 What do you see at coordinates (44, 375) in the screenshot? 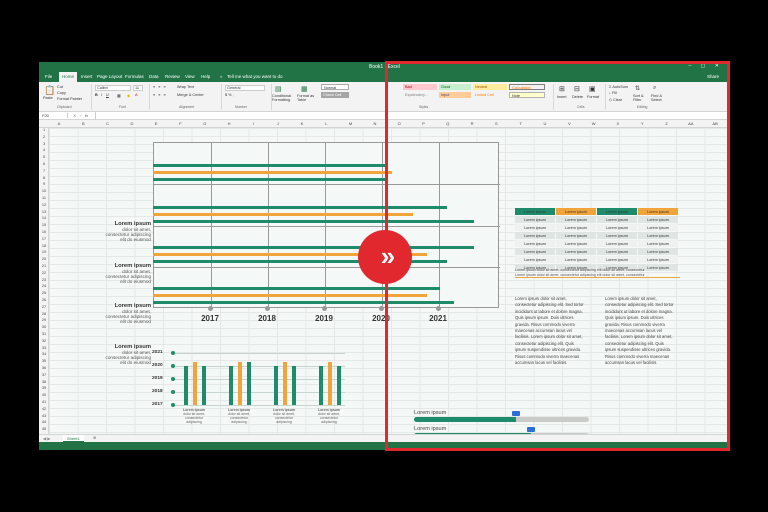
I see `row-header: 37` at bounding box center [44, 375].